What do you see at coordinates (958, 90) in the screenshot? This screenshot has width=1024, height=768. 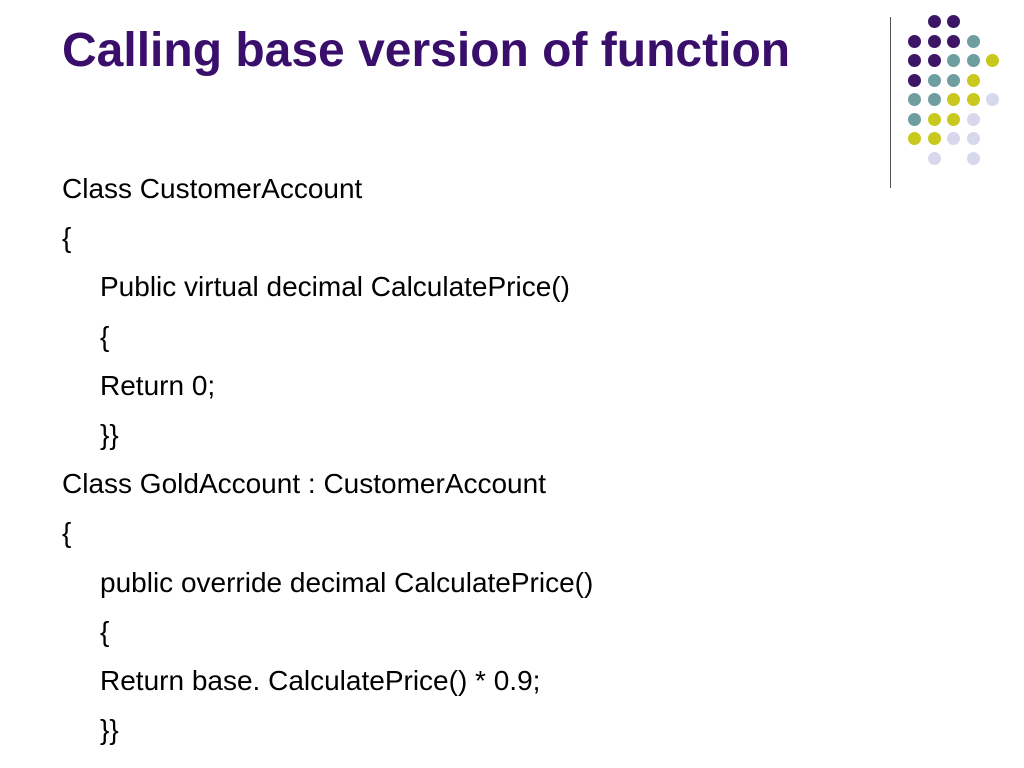 I see `decorative-dot-grid` at bounding box center [958, 90].